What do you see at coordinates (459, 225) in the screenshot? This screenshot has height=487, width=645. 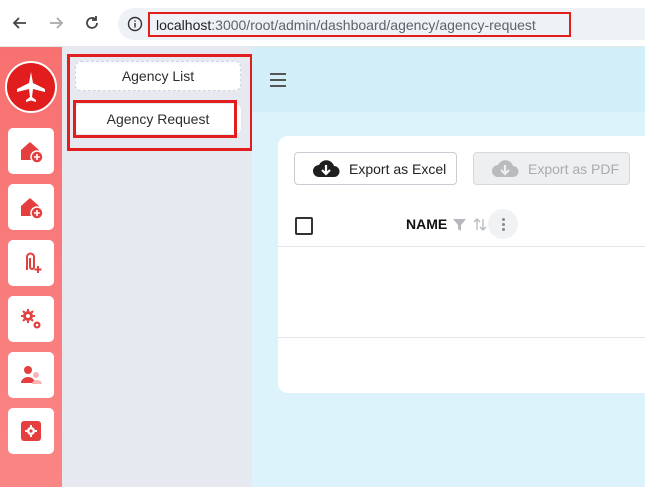 I see `filter-icon` at bounding box center [459, 225].